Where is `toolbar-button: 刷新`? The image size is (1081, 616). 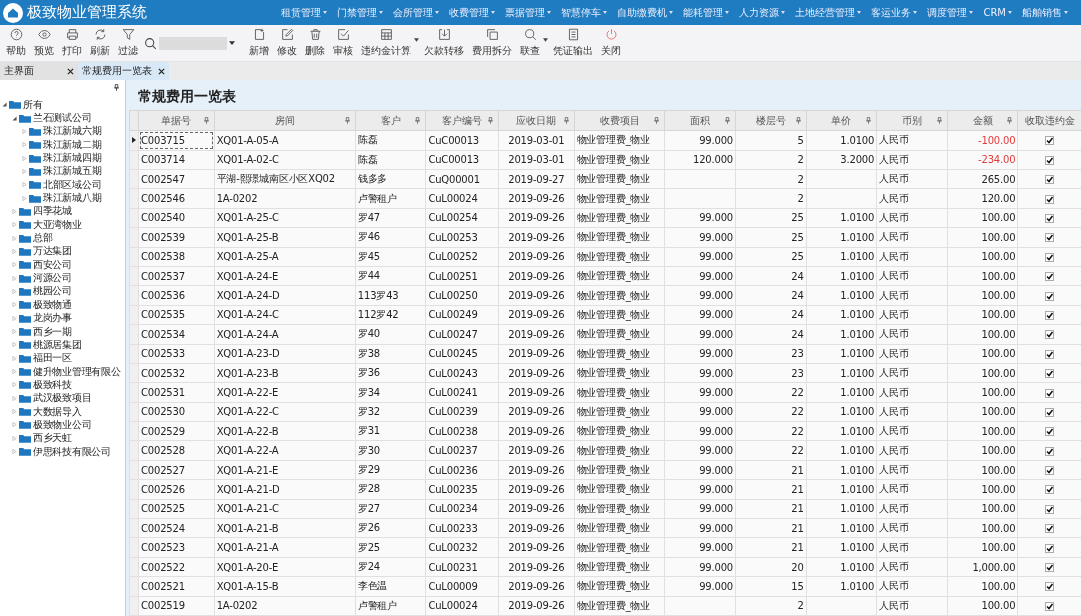 toolbar-button: 刷新 is located at coordinates (100, 43).